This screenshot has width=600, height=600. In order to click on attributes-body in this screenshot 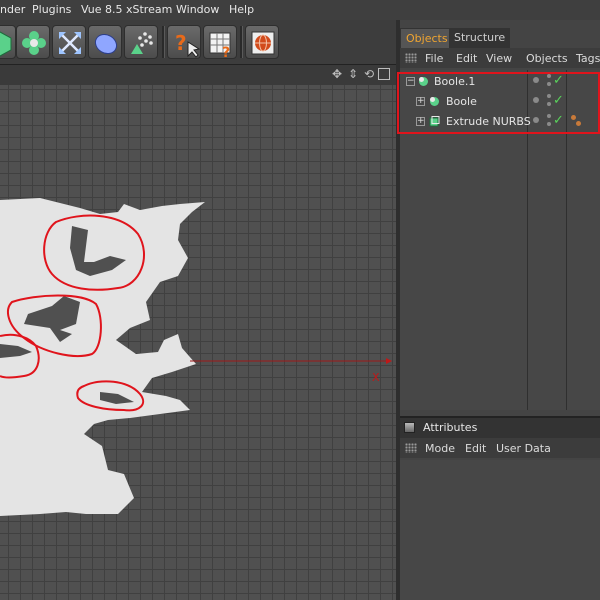, I will do `click(500, 530)`.